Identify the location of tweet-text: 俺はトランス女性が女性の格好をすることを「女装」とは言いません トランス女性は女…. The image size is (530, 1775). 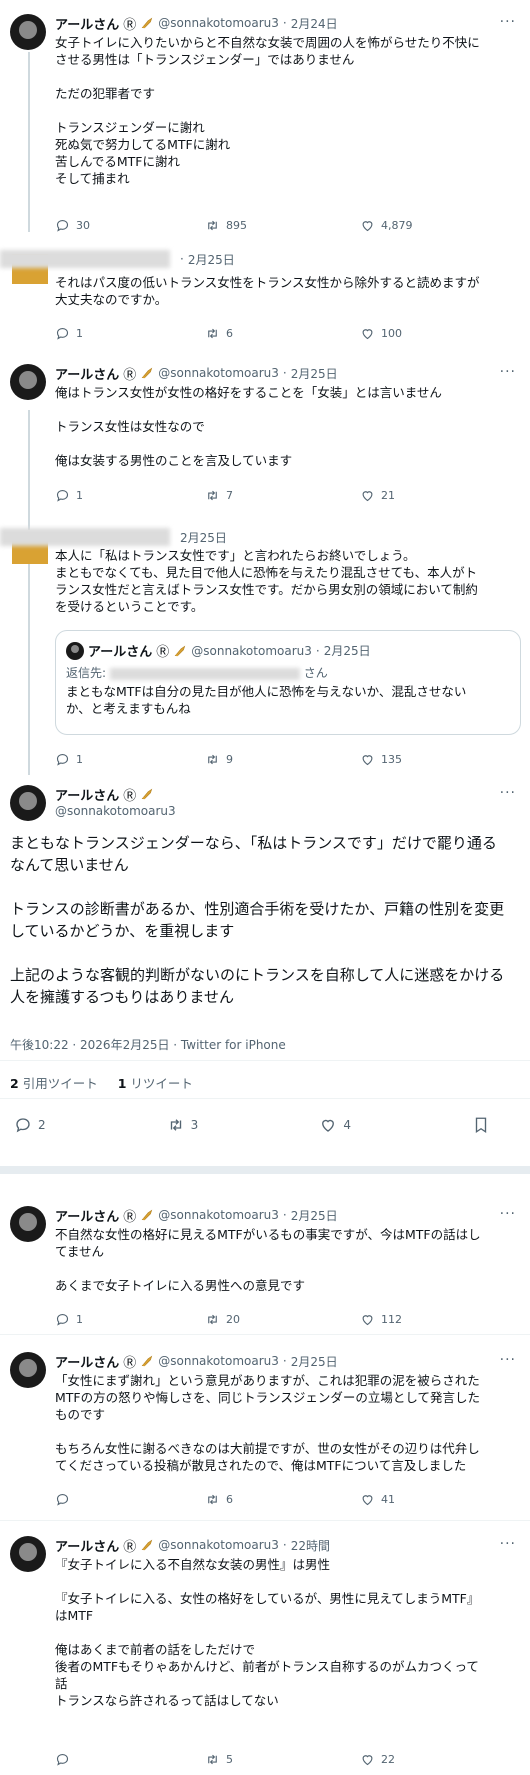
(248, 426).